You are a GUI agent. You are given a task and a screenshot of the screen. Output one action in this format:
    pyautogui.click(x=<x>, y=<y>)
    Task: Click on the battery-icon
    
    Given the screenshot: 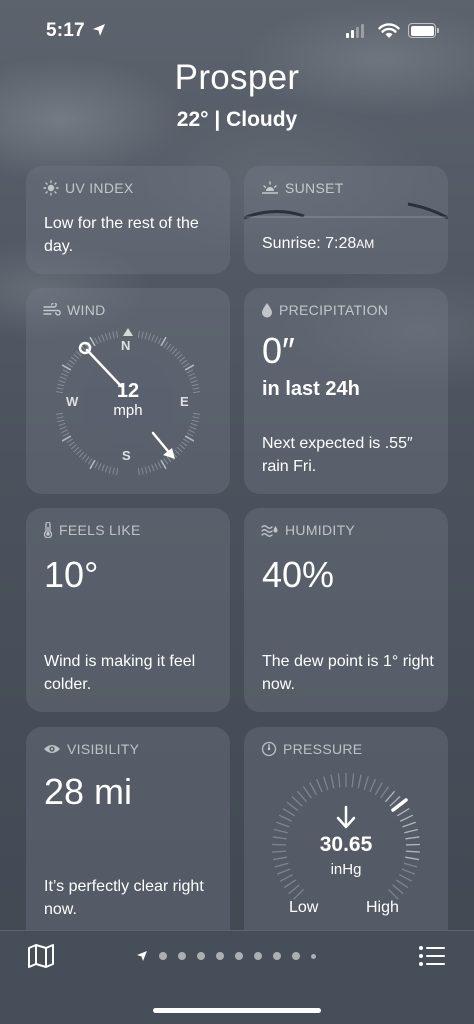 What is the action you would take?
    pyautogui.click(x=422, y=30)
    